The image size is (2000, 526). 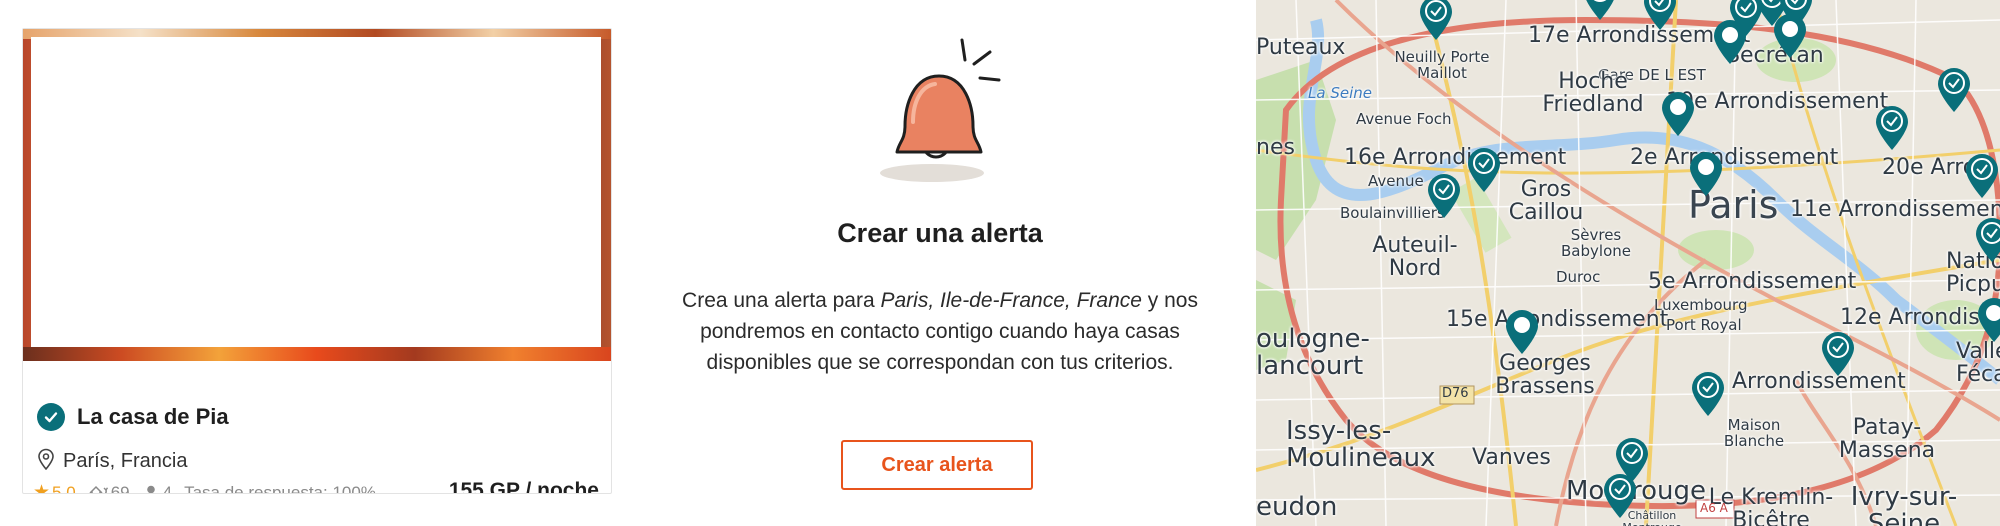 What do you see at coordinates (1978, 363) in the screenshot?
I see `map-label-valle: Valle Féca` at bounding box center [1978, 363].